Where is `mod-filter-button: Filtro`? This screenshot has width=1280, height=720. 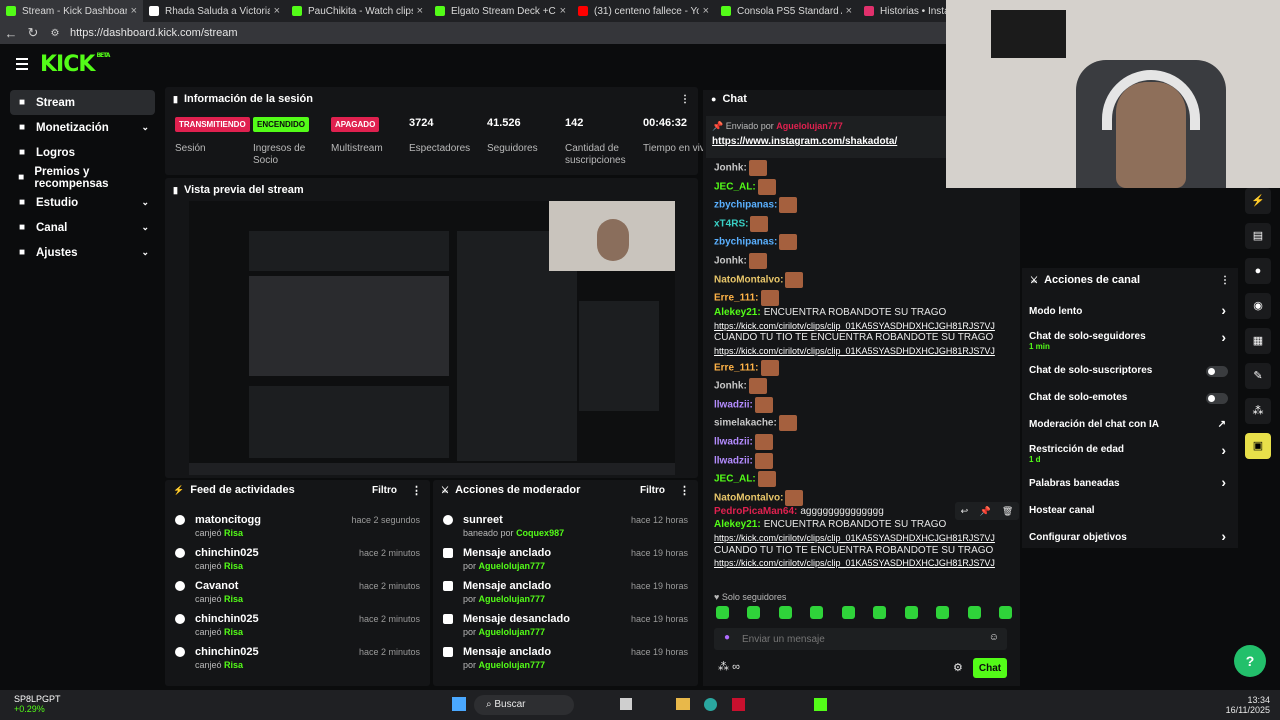 mod-filter-button: Filtro is located at coordinates (652, 490).